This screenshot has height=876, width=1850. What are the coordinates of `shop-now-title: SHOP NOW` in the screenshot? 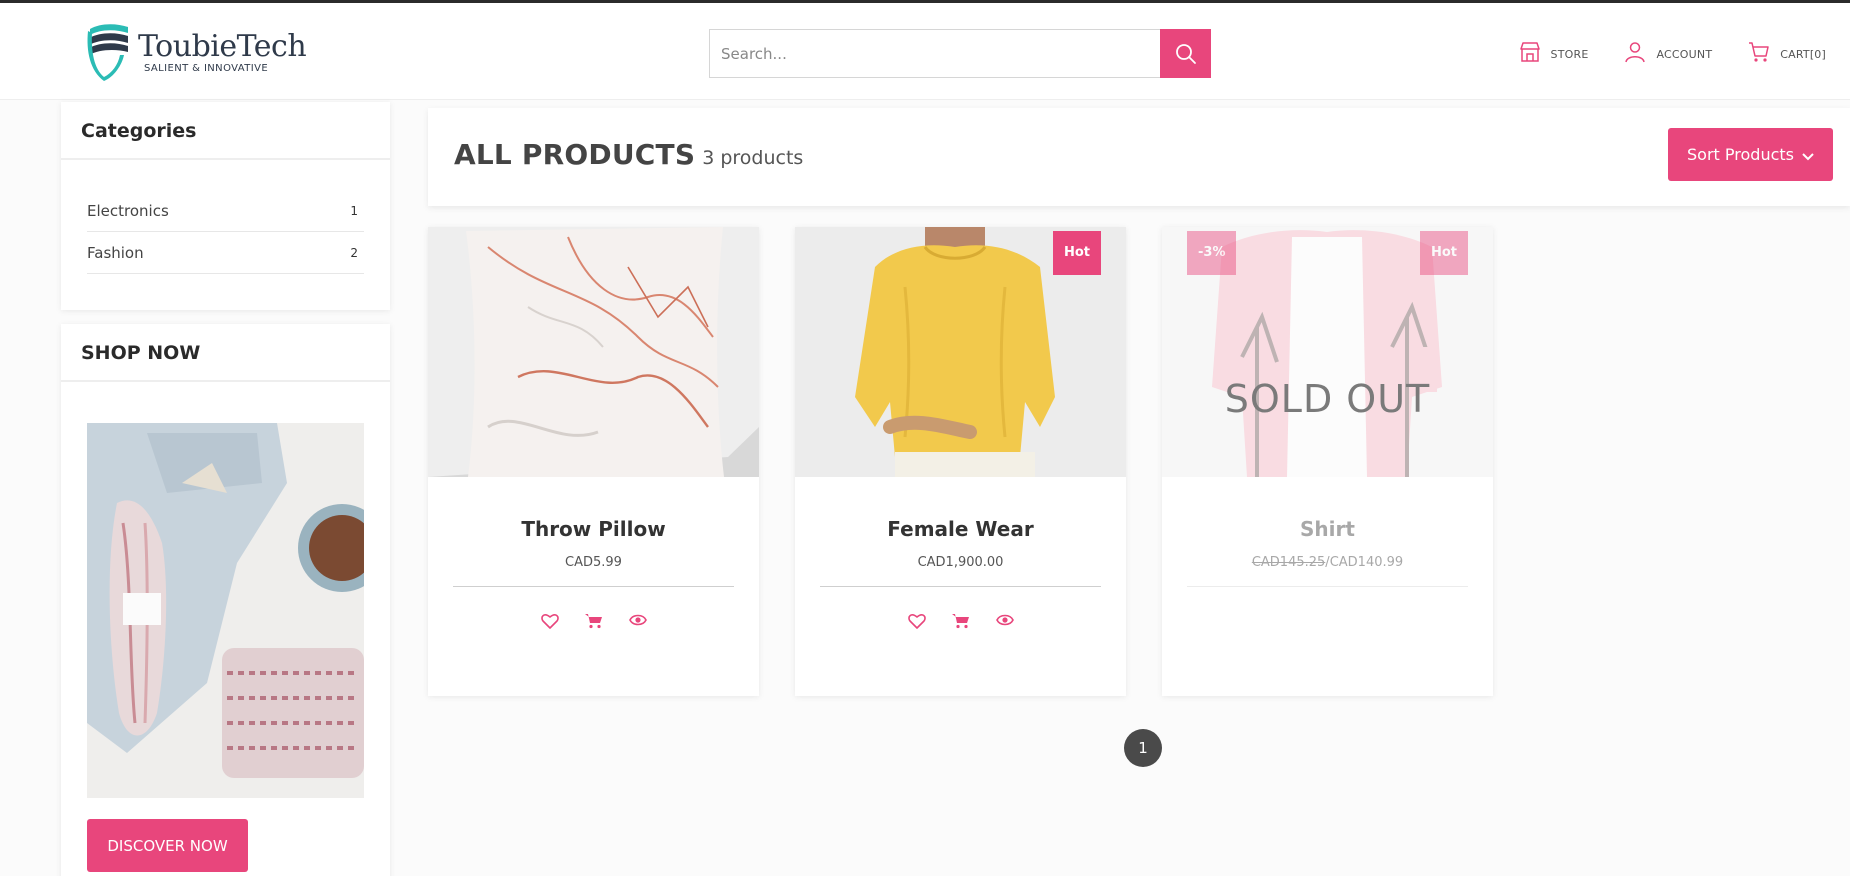 It's located at (225, 353).